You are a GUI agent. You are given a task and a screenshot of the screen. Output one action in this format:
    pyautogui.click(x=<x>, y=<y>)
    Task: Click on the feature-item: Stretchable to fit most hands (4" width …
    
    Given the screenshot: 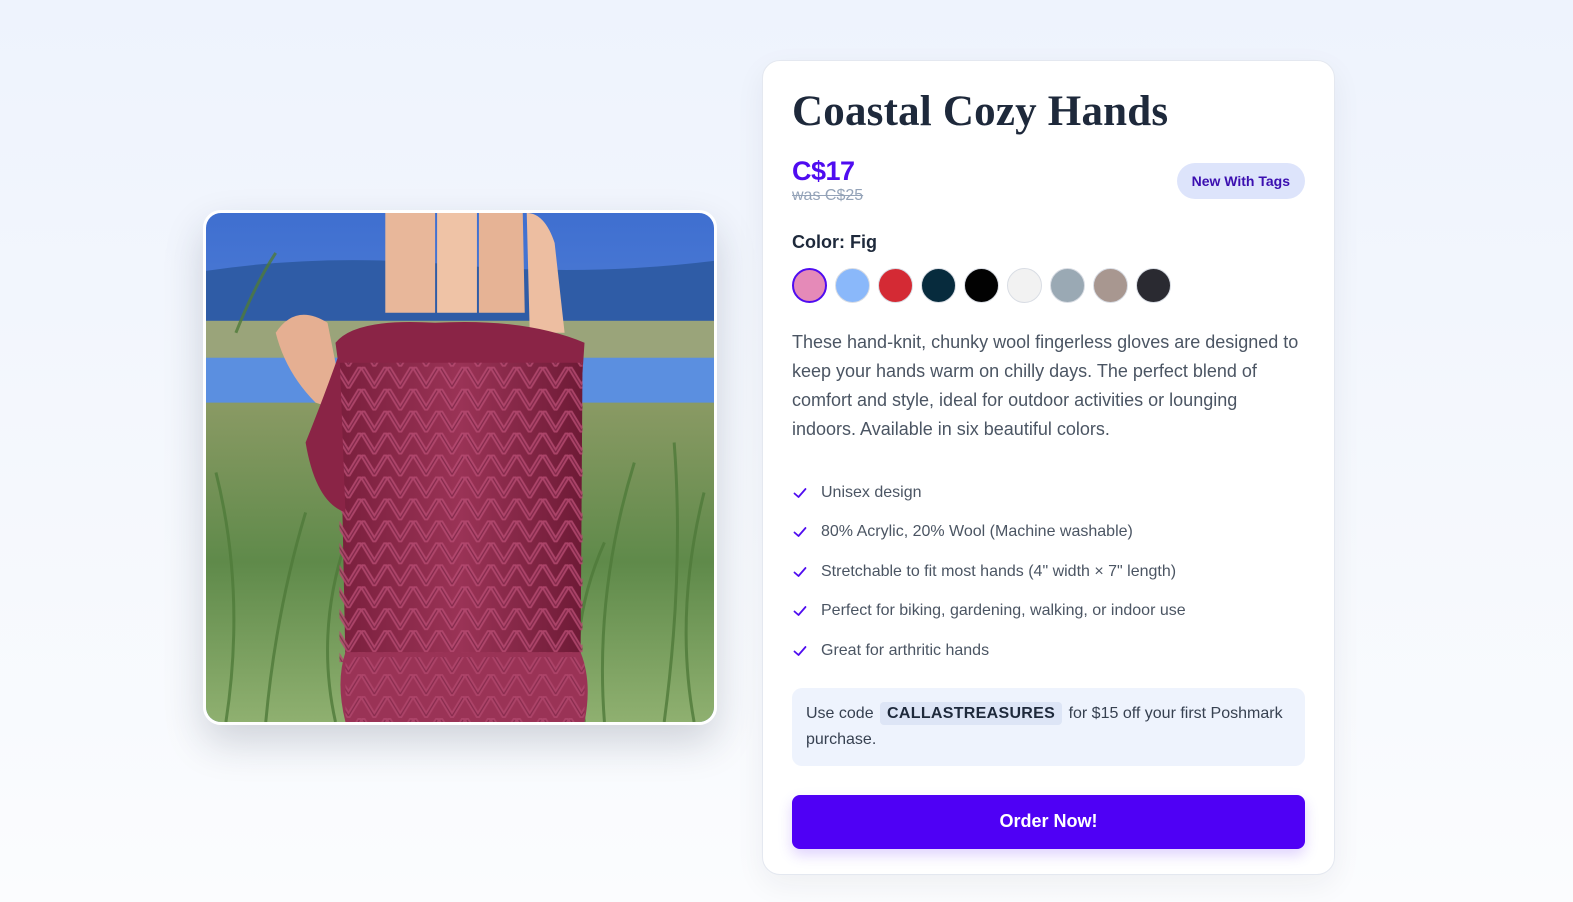 What is the action you would take?
    pyautogui.click(x=1048, y=572)
    